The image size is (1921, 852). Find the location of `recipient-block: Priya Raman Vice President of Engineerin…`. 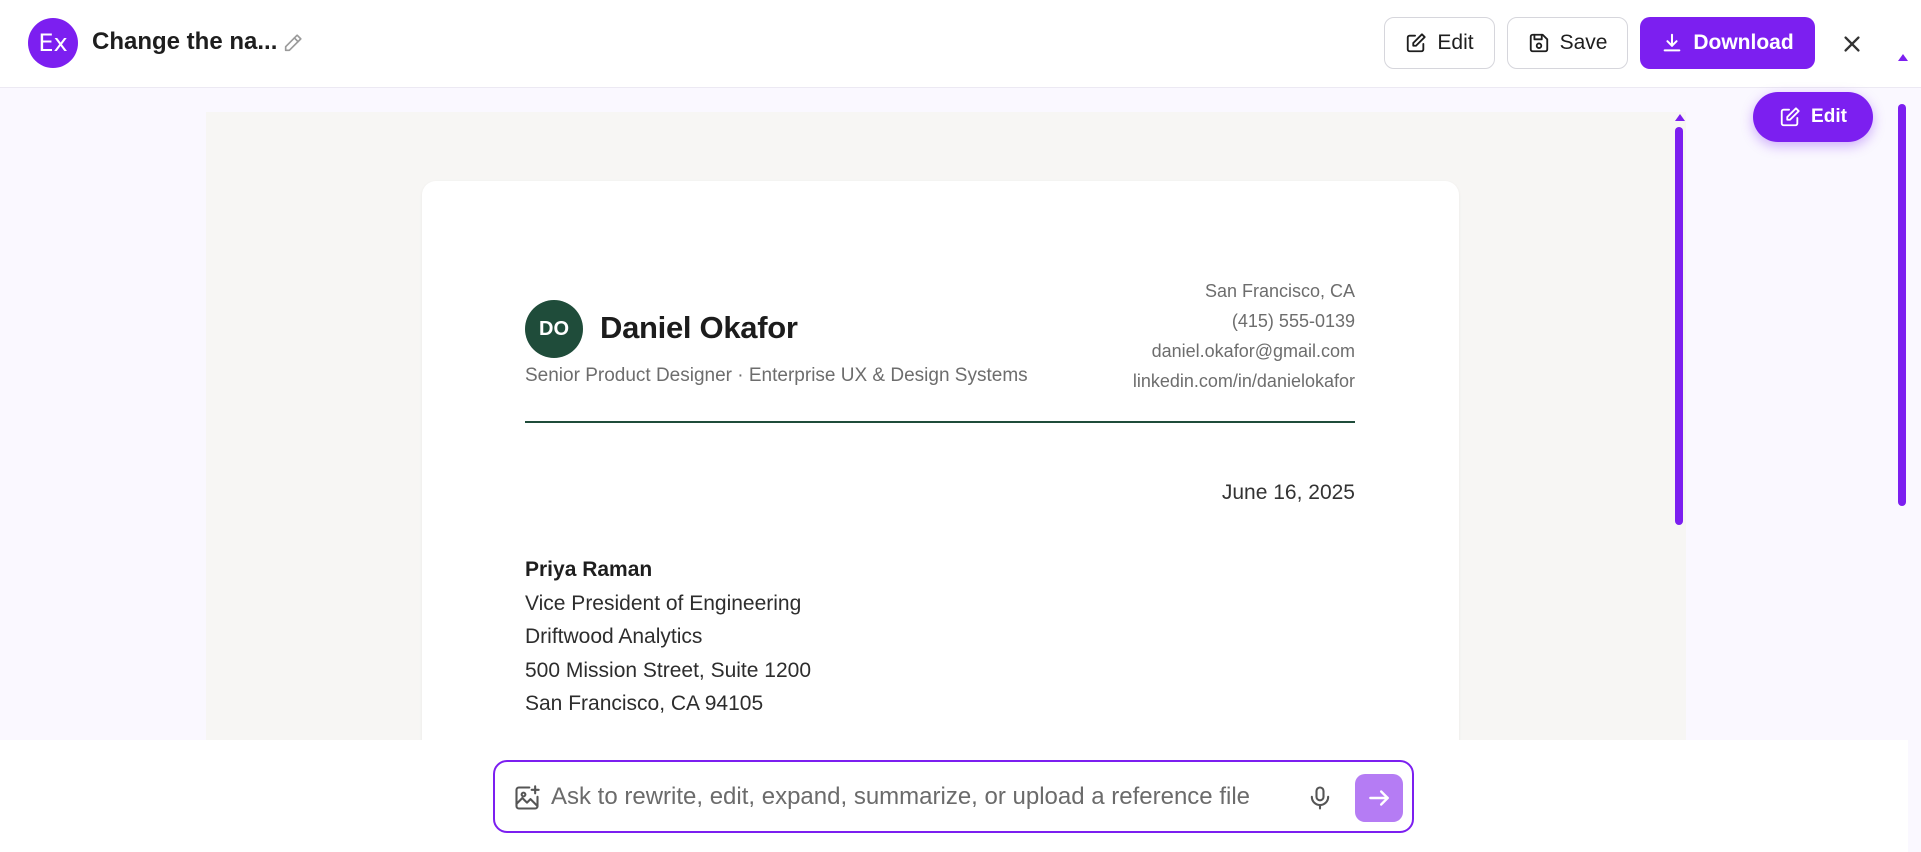

recipient-block: Priya Raman Vice President of Engineerin… is located at coordinates (668, 637).